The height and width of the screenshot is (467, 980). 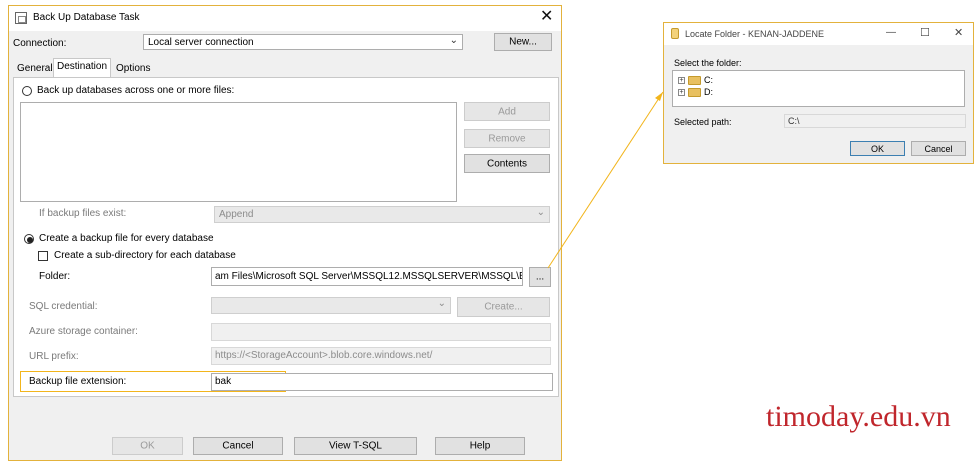 I want to click on tree-item-label: D:, so click(x=708, y=92).